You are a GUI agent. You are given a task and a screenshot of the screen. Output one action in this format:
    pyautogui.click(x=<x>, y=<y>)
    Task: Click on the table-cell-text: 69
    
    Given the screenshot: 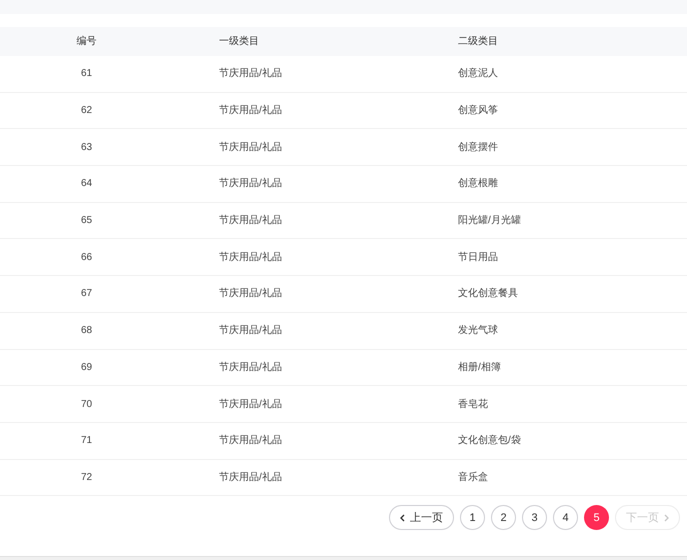 What is the action you would take?
    pyautogui.click(x=86, y=367)
    